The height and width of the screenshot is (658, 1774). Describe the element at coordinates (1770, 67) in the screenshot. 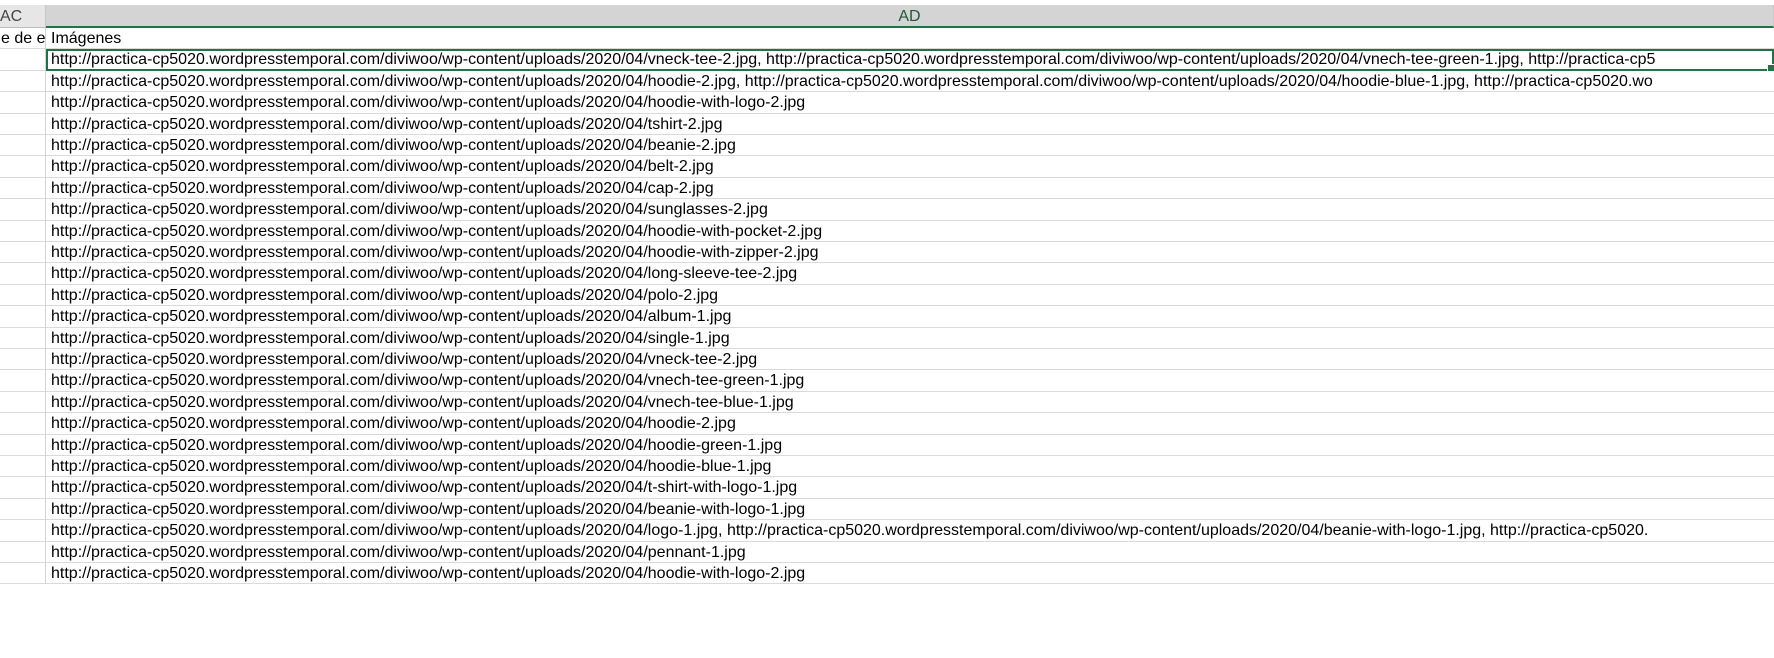

I see `fill-handle` at that location.